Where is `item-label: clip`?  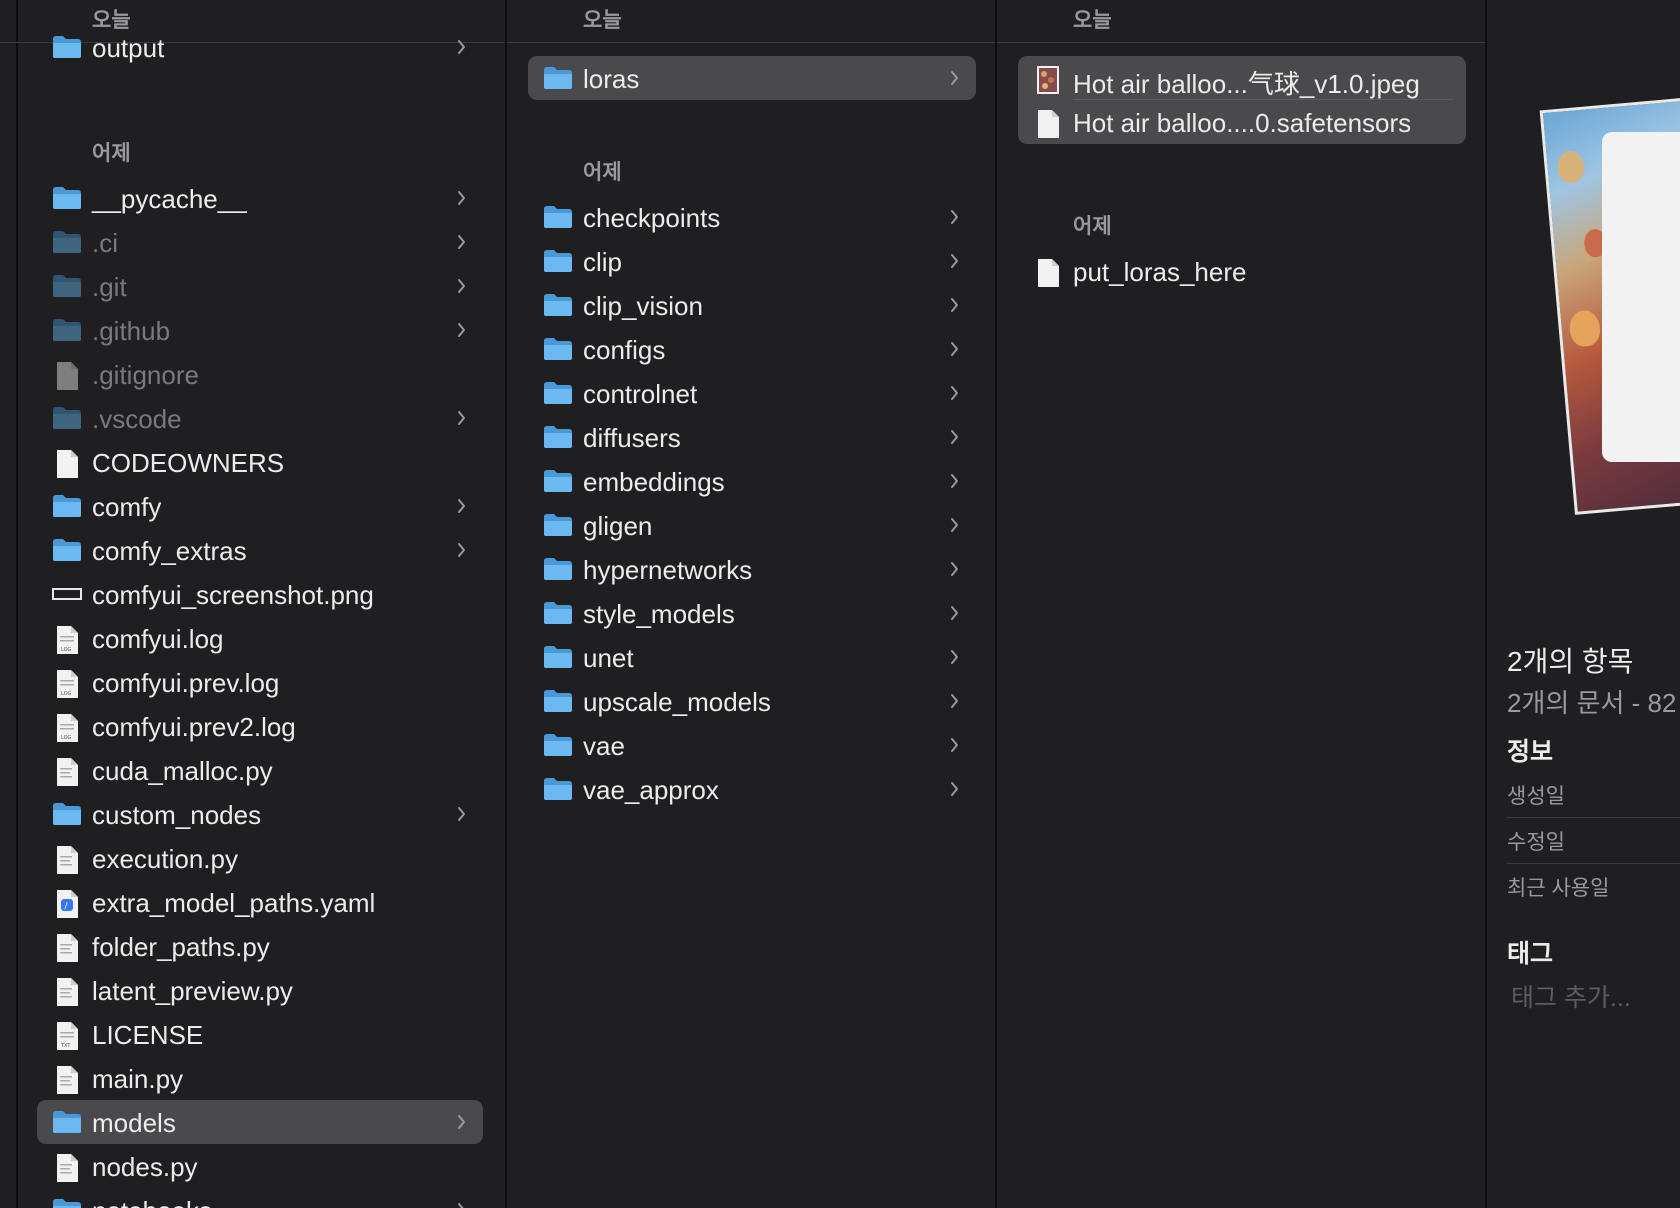 item-label: clip is located at coordinates (603, 262).